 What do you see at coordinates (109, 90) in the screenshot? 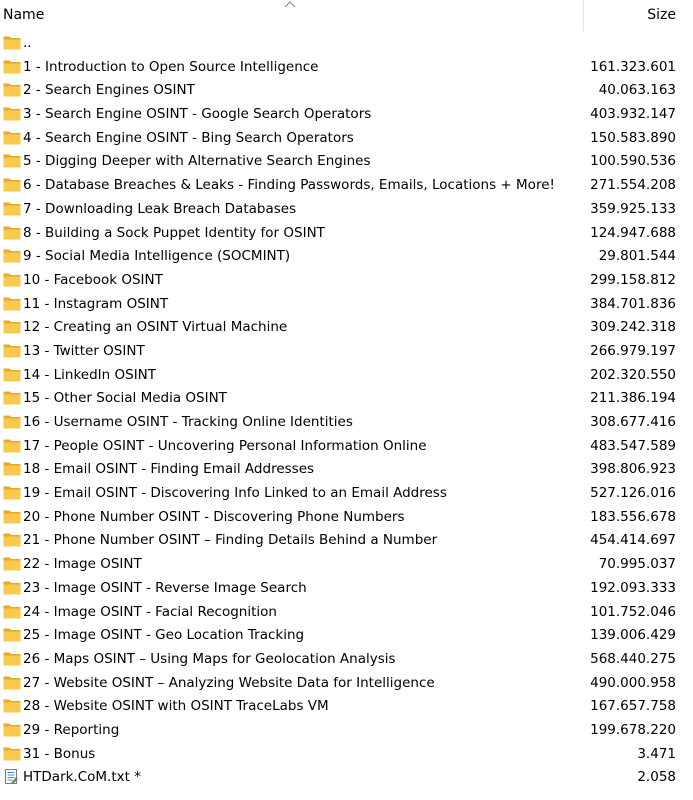
I see `row-name: 2 - Search Engines OSINT` at bounding box center [109, 90].